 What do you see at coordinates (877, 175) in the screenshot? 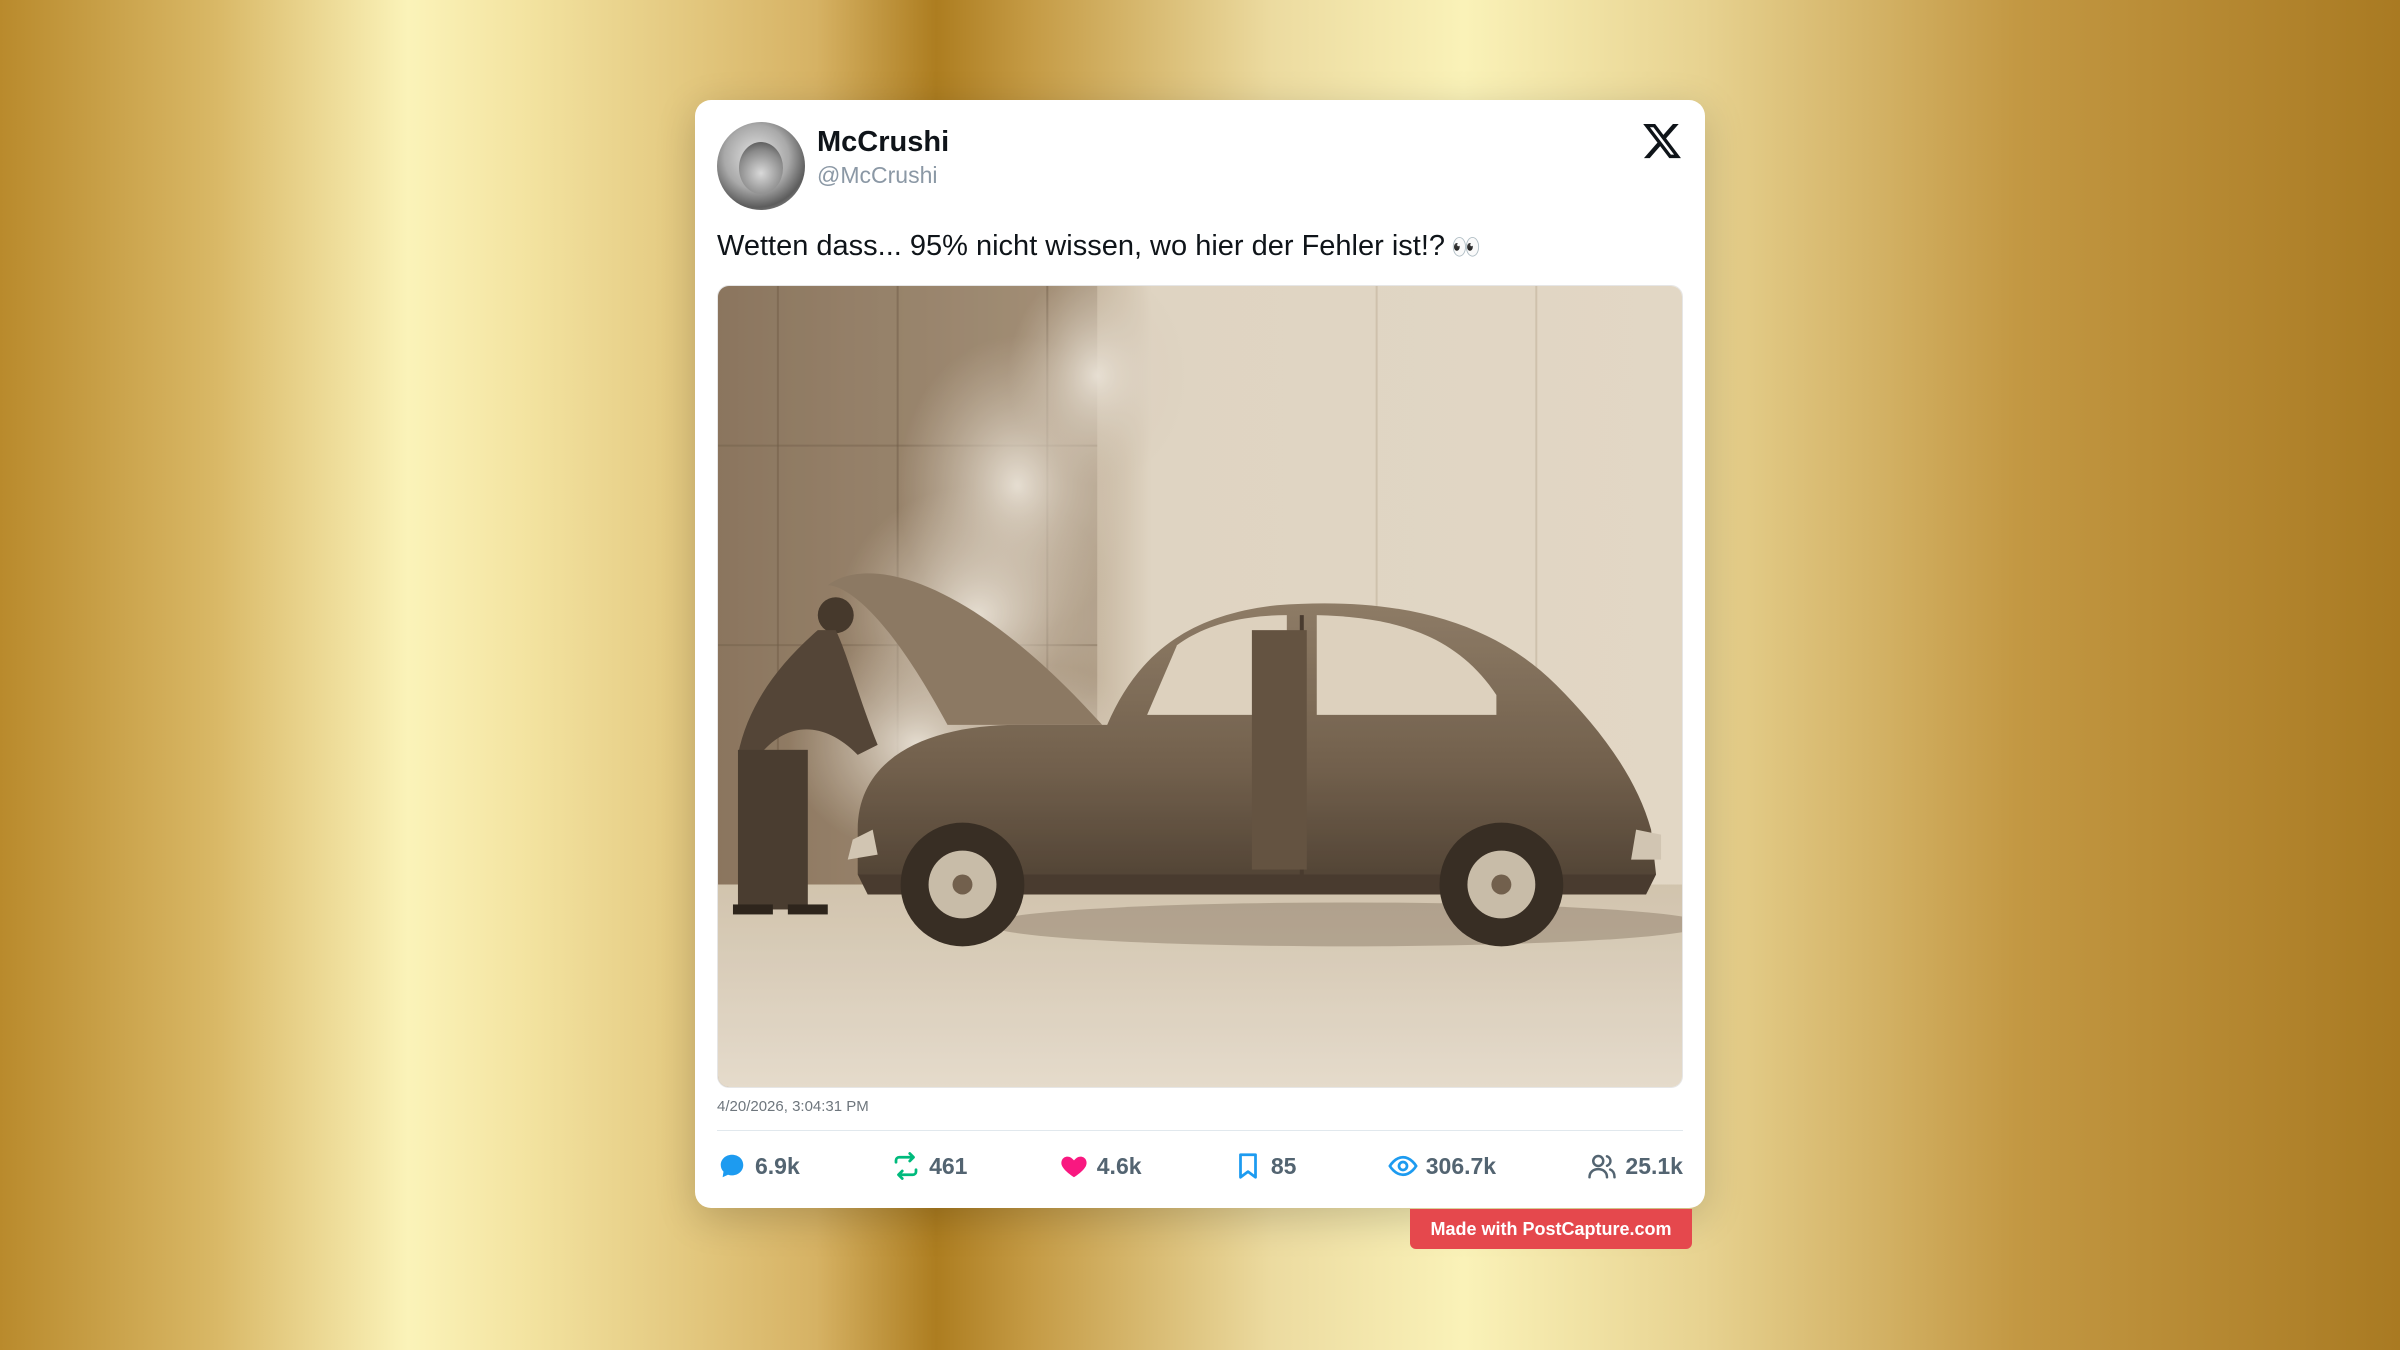
I see `handle: @McCrushi` at bounding box center [877, 175].